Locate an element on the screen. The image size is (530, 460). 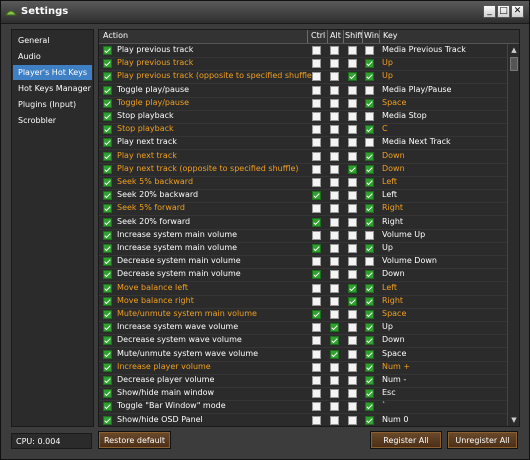
restore-default-button: Restore default is located at coordinates (134, 440).